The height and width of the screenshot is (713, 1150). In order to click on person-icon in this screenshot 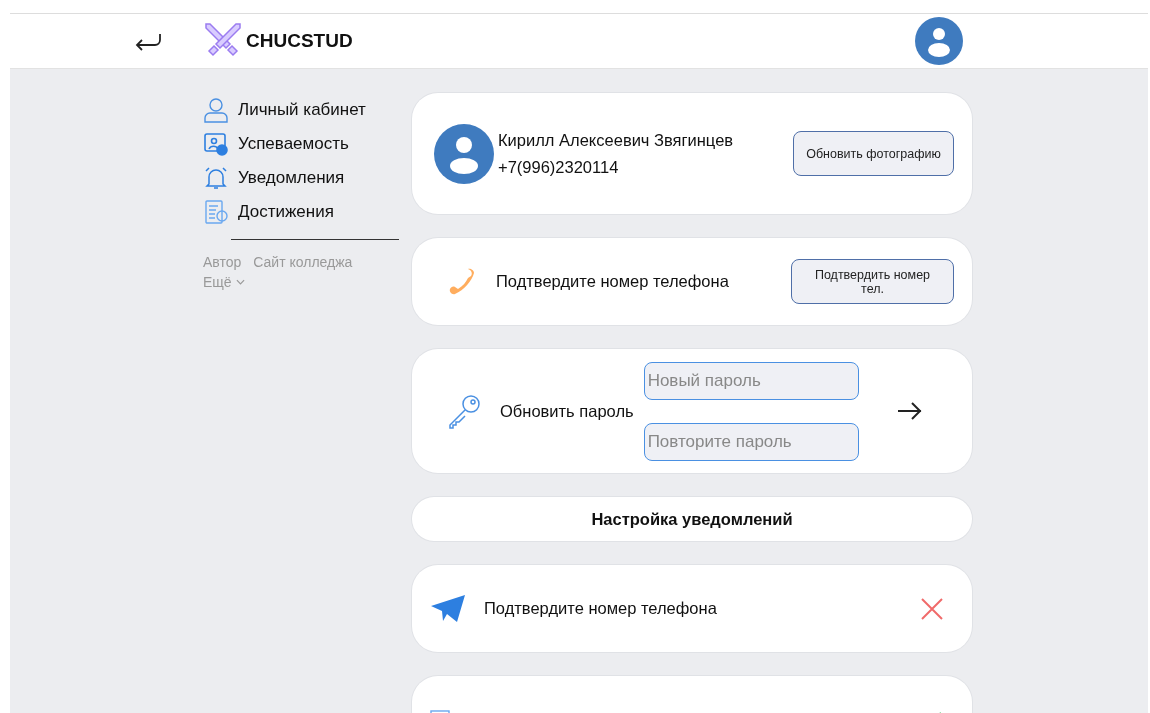, I will do `click(216, 110)`.